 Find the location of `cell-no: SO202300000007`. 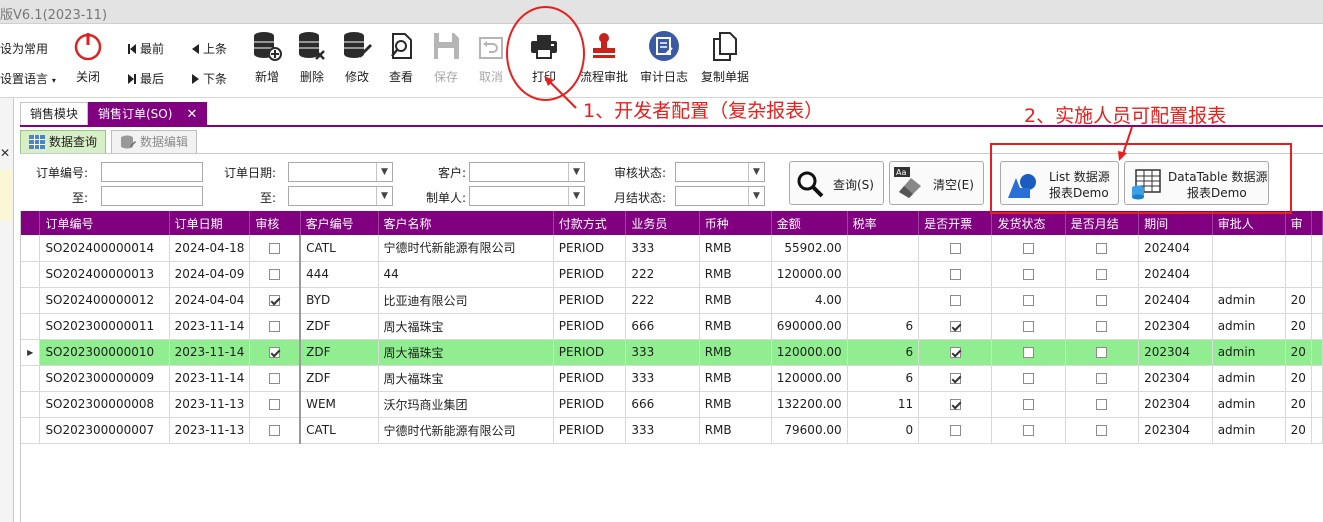

cell-no: SO202300000007 is located at coordinates (104, 430).